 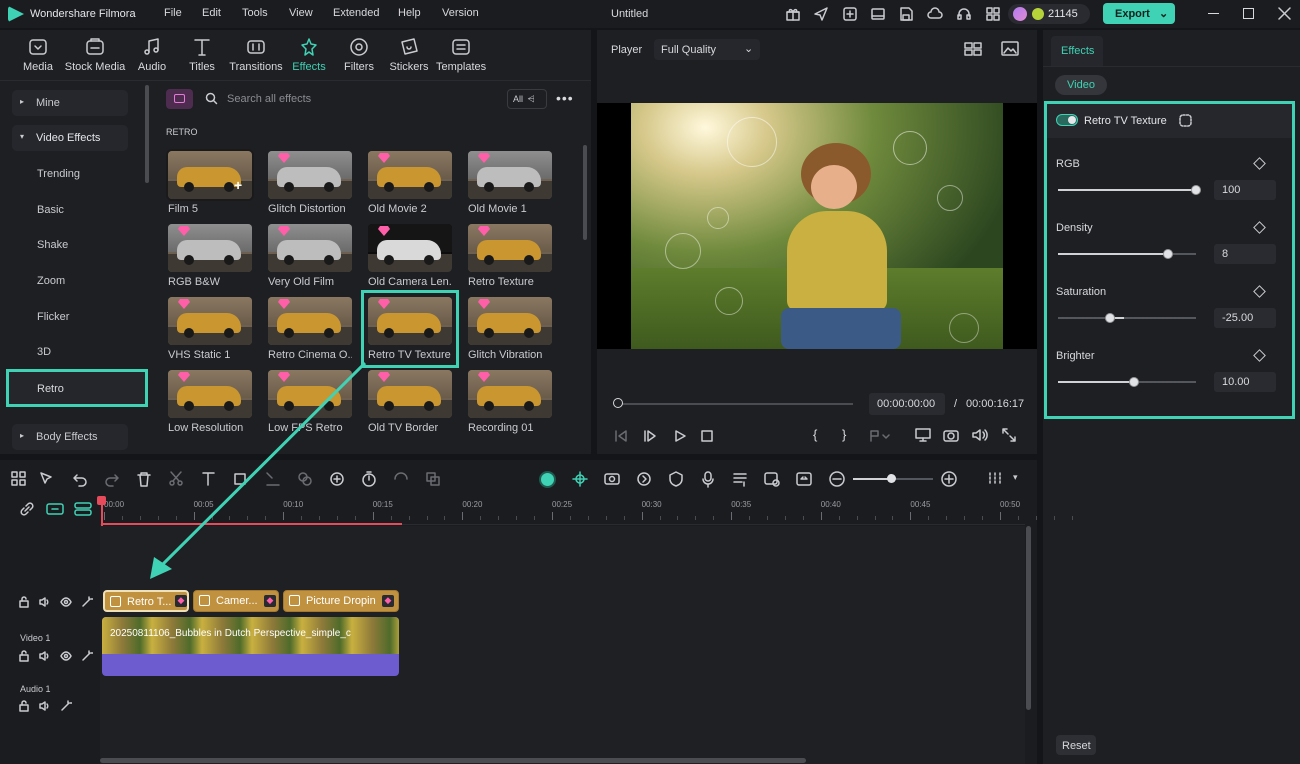 What do you see at coordinates (409, 13) in the screenshot?
I see `menu-help: Help` at bounding box center [409, 13].